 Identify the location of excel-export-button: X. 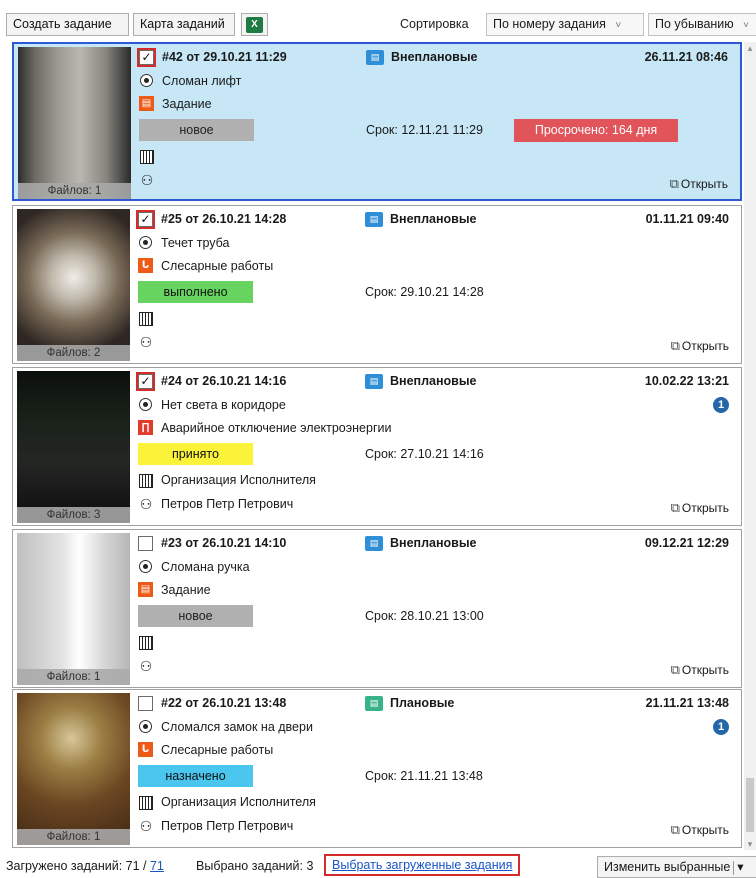
(254, 24).